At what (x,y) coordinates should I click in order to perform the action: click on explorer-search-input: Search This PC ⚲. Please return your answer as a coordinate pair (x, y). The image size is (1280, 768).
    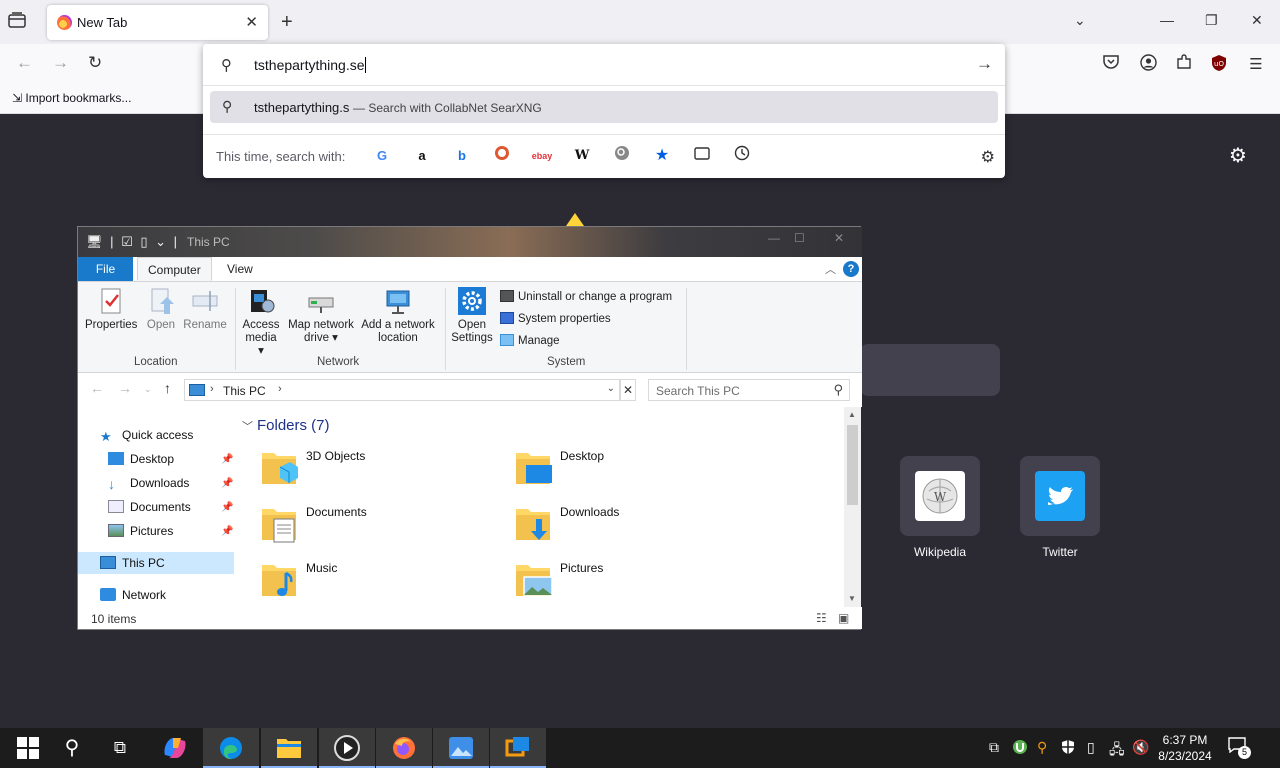
    Looking at the image, I should click on (749, 390).